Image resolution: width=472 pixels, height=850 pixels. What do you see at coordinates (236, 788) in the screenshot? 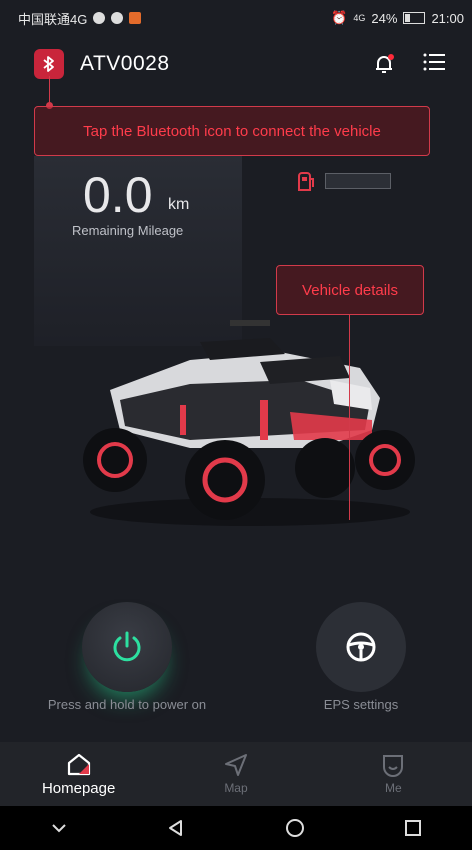
I see `tab-label: Map` at bounding box center [236, 788].